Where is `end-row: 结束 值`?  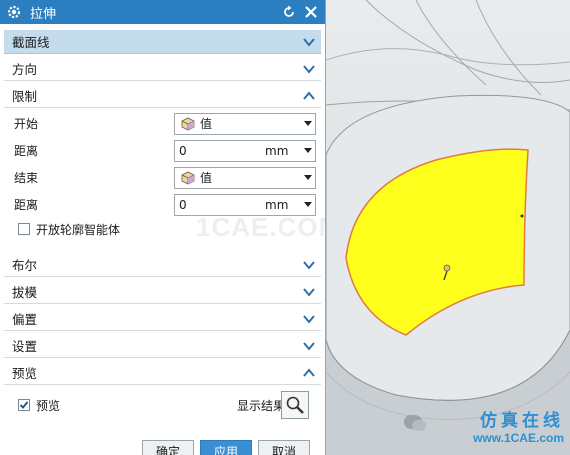 end-row: 结束 值 is located at coordinates (162, 177).